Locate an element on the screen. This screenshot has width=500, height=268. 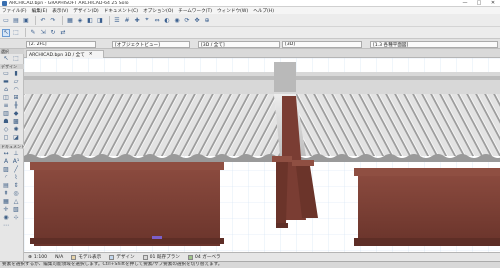
minimize-button: — is located at coordinates (465, 3).